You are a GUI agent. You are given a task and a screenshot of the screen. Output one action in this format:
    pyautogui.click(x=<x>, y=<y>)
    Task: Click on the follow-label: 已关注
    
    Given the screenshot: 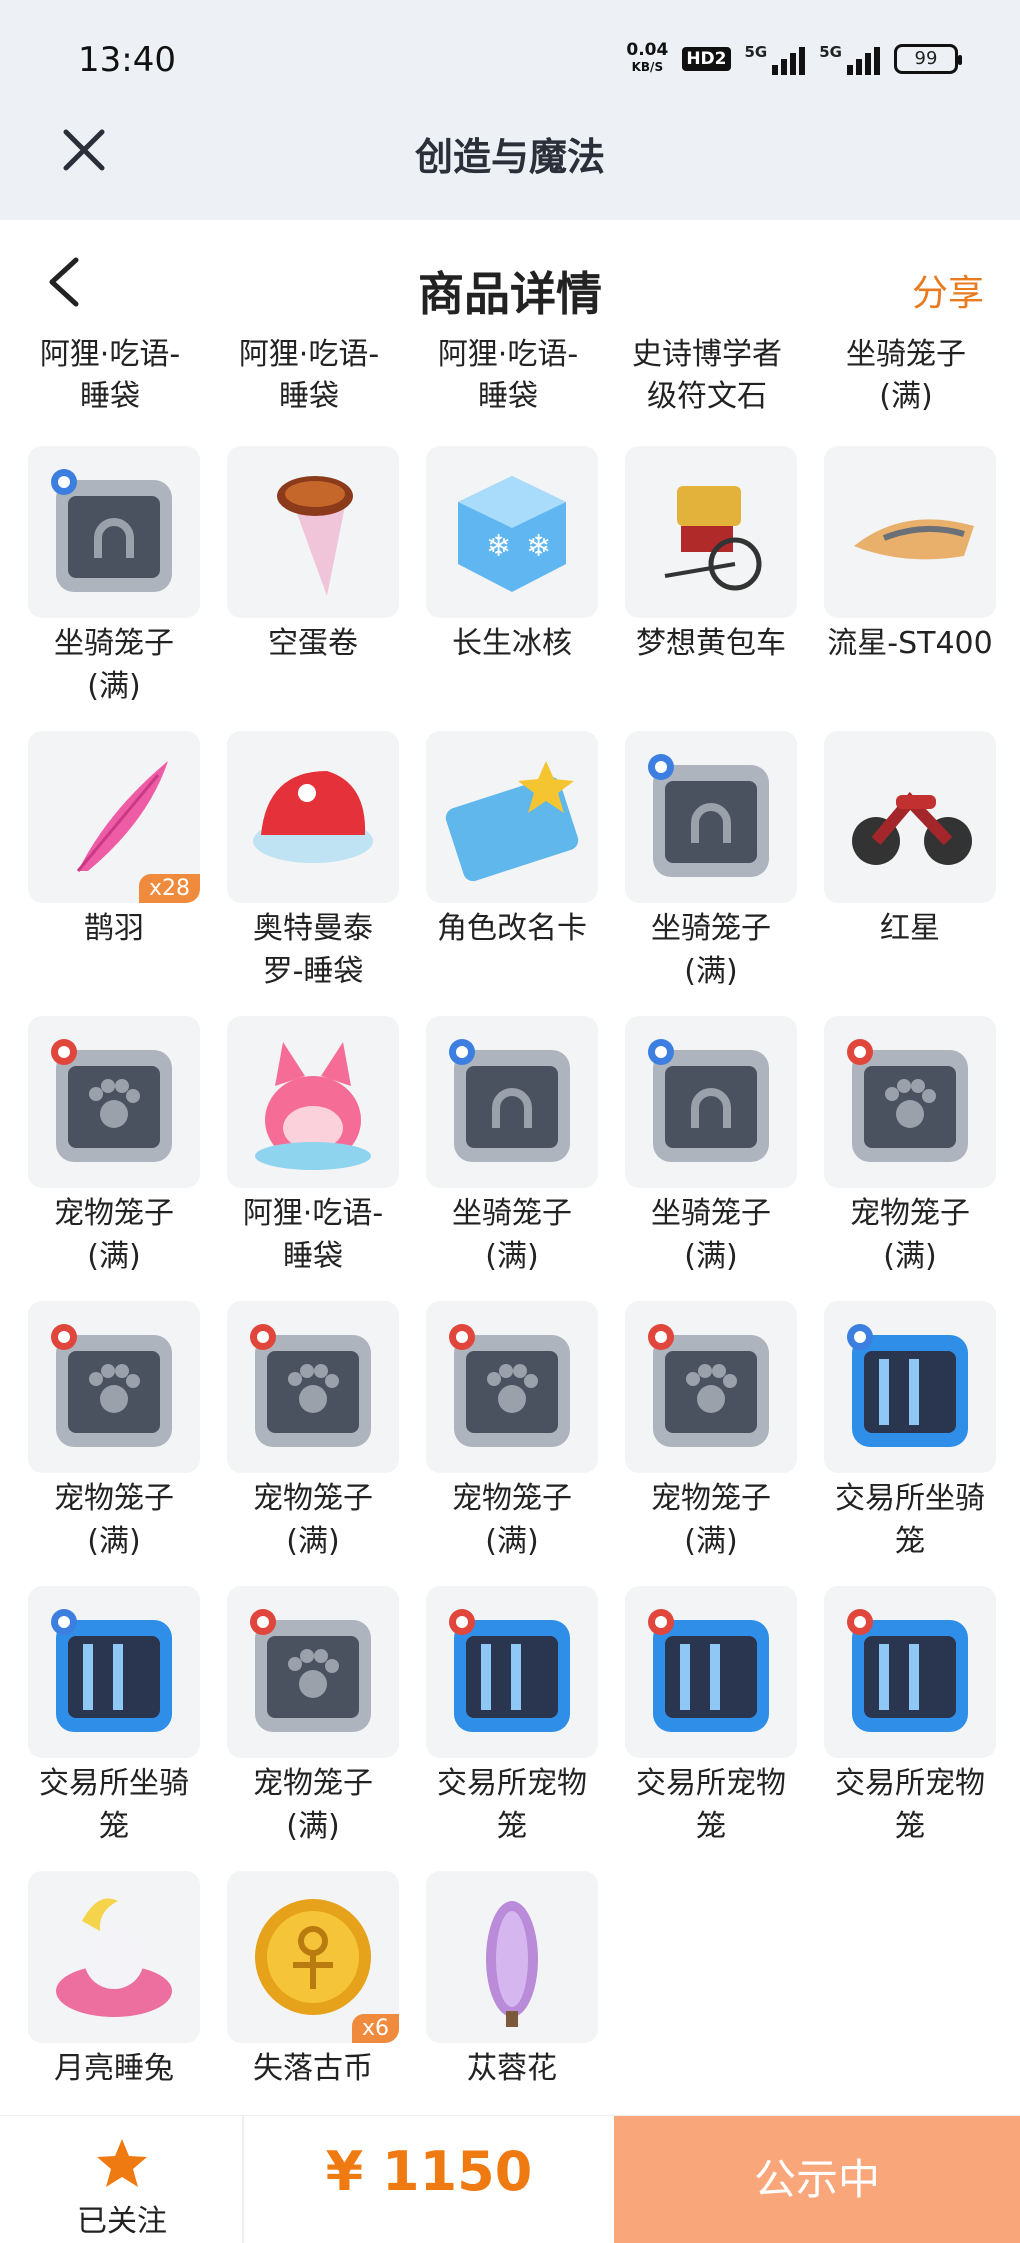 What is the action you would take?
    pyautogui.click(x=122, y=2221)
    